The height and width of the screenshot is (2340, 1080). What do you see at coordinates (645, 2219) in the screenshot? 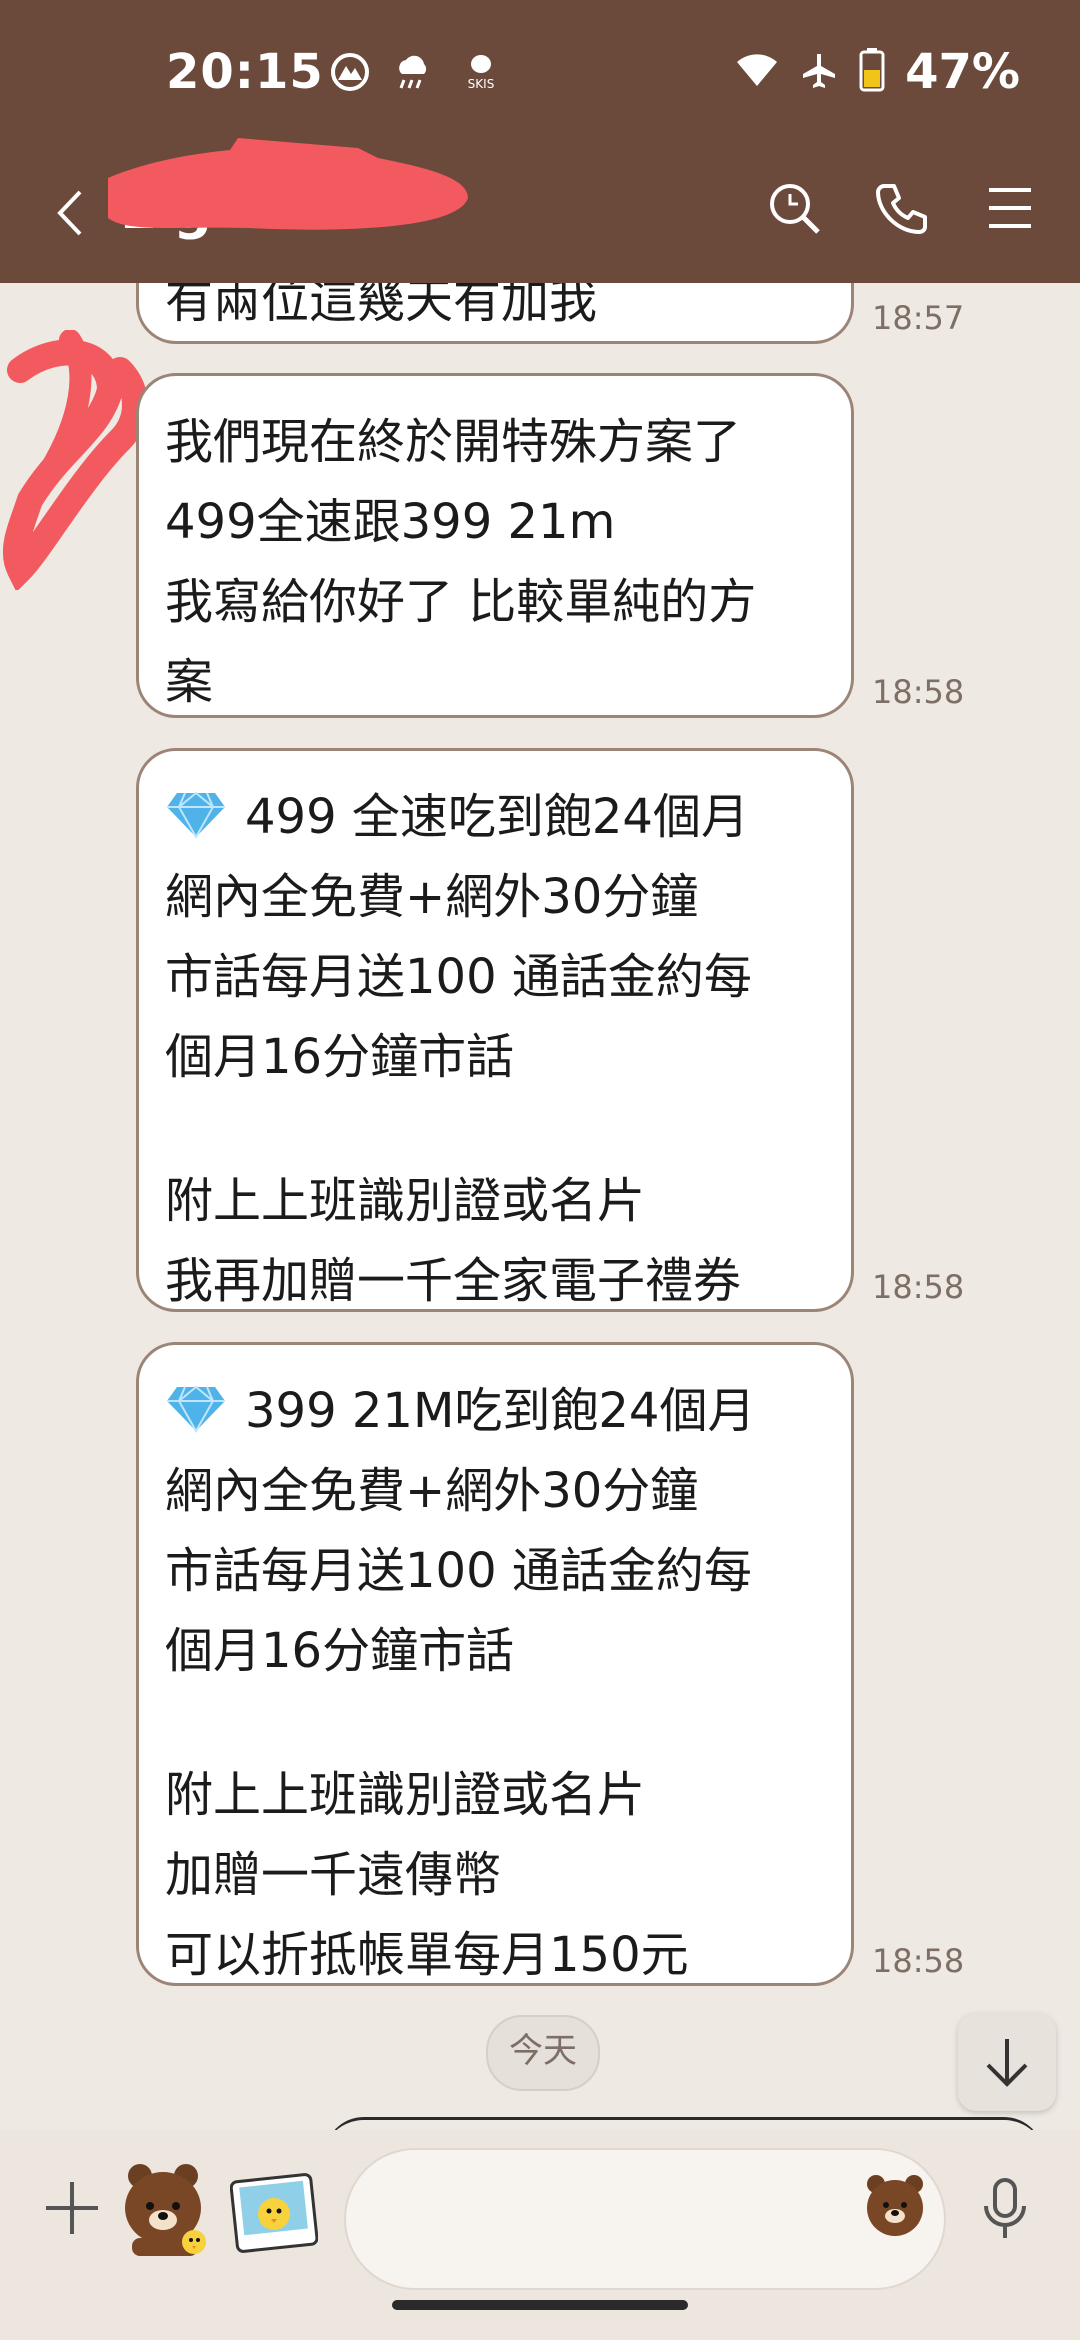
I see `message-input` at bounding box center [645, 2219].